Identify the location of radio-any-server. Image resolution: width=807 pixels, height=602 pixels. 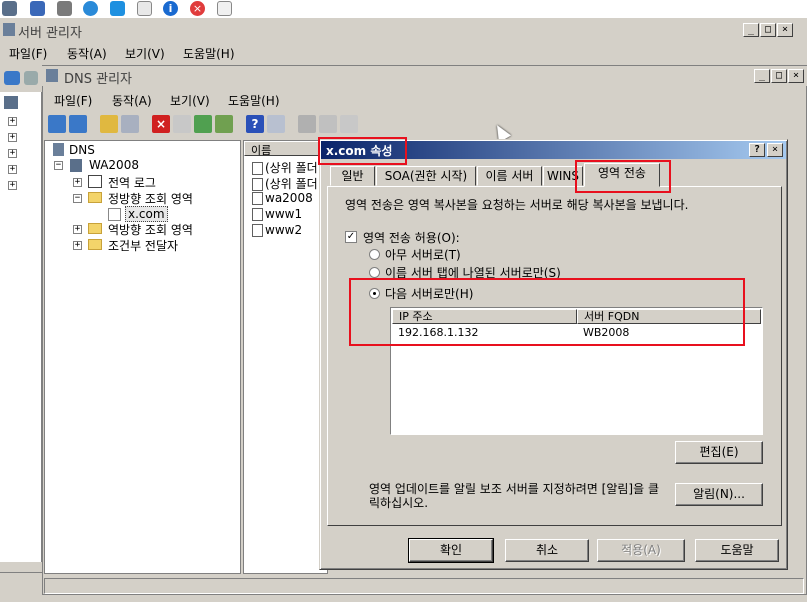
(374, 254).